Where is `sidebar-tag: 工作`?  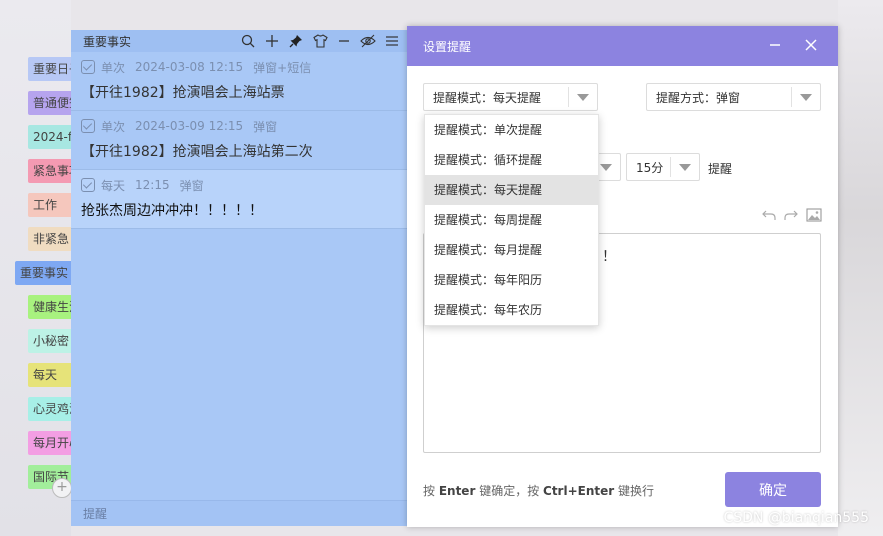 sidebar-tag: 工作 is located at coordinates (52, 205).